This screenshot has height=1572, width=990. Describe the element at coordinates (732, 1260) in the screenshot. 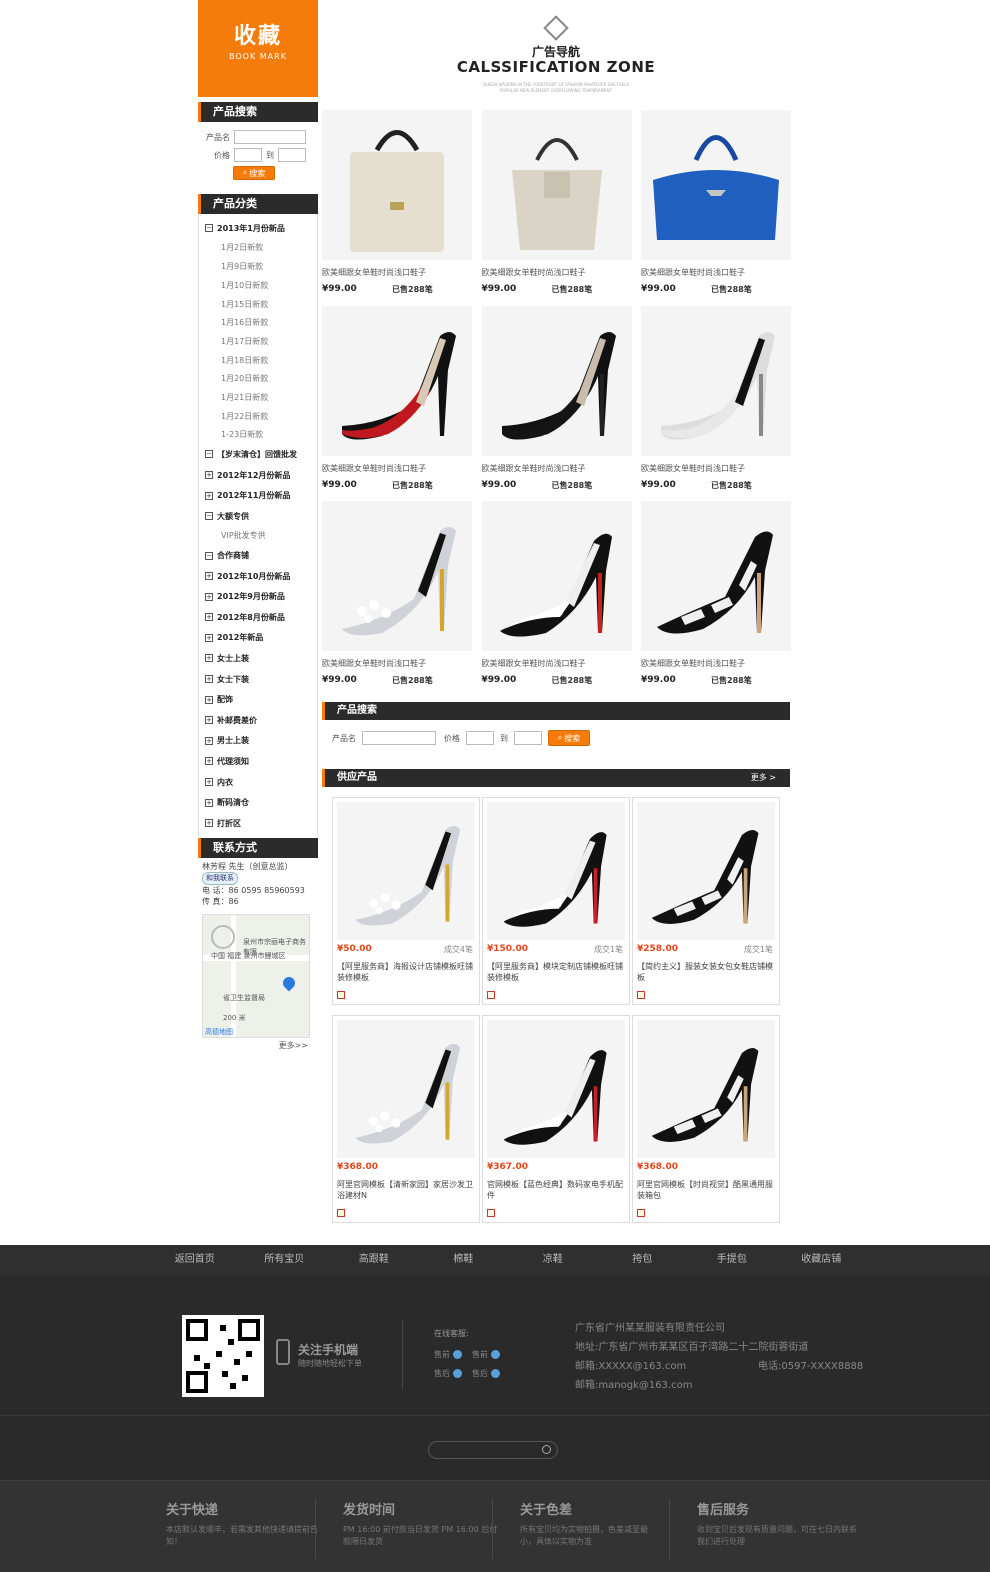

I see `footer-nav-link: 手提包` at that location.